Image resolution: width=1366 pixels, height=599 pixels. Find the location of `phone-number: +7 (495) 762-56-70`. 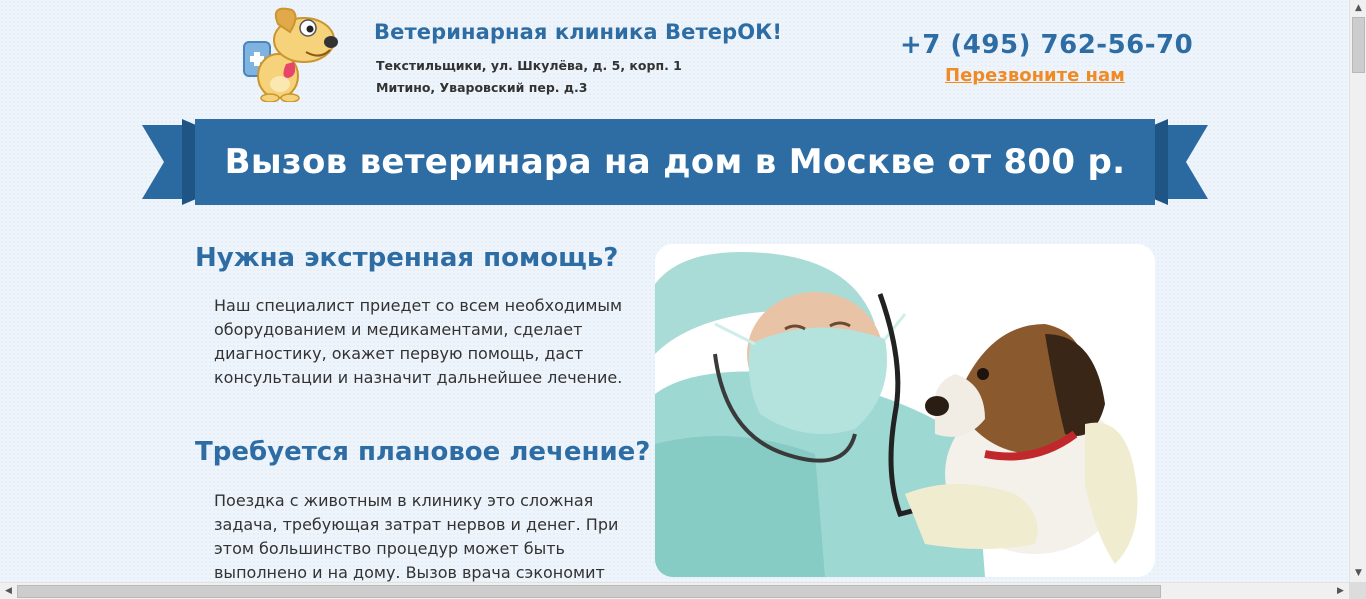

phone-number: +7 (495) 762-56-70 is located at coordinates (1046, 45).